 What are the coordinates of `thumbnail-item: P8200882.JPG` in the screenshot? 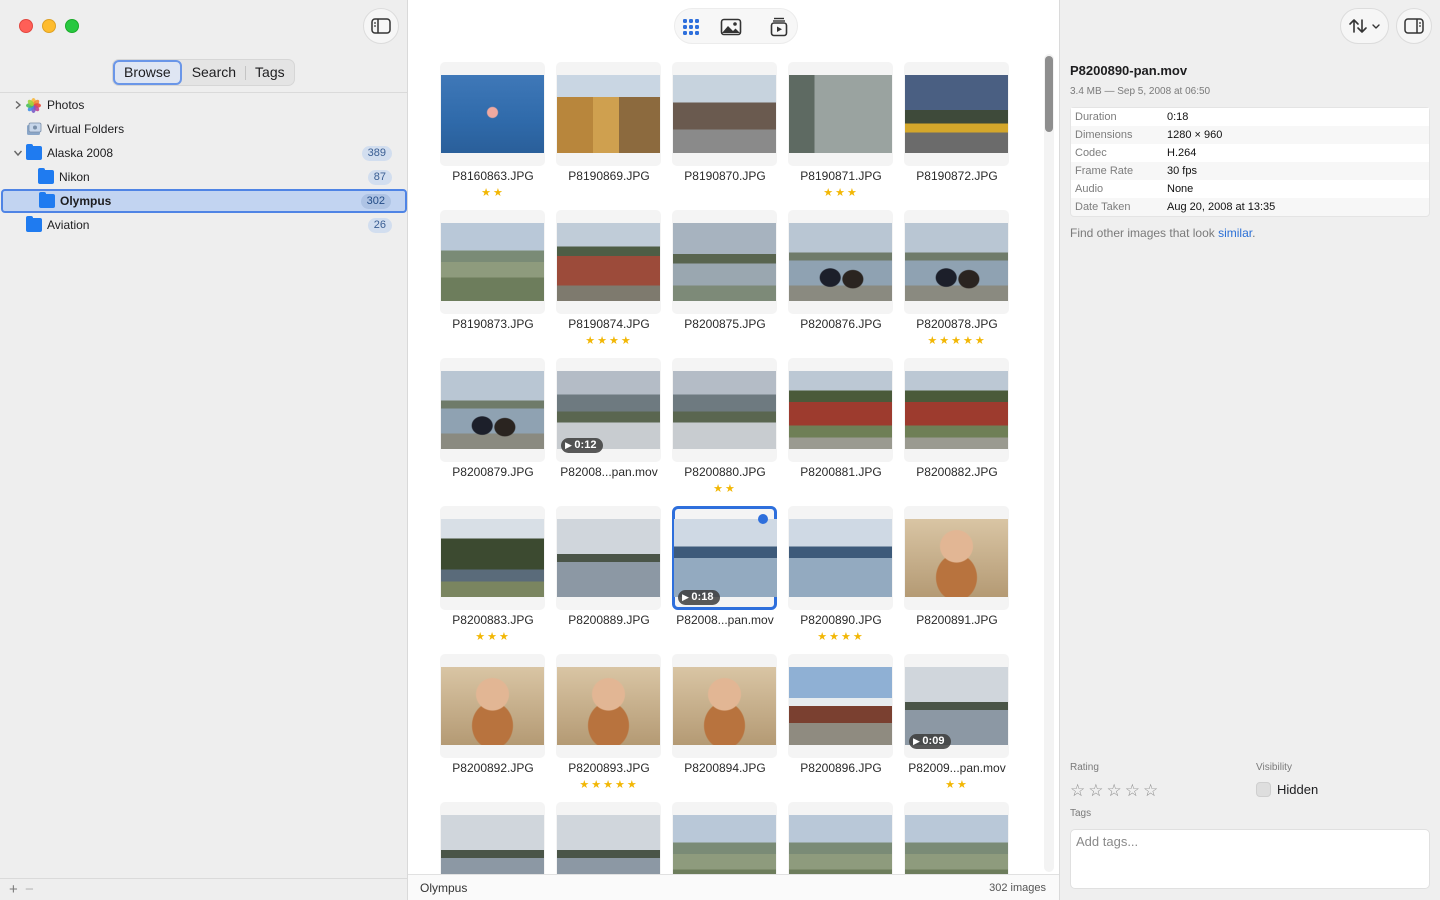 It's located at (957, 428).